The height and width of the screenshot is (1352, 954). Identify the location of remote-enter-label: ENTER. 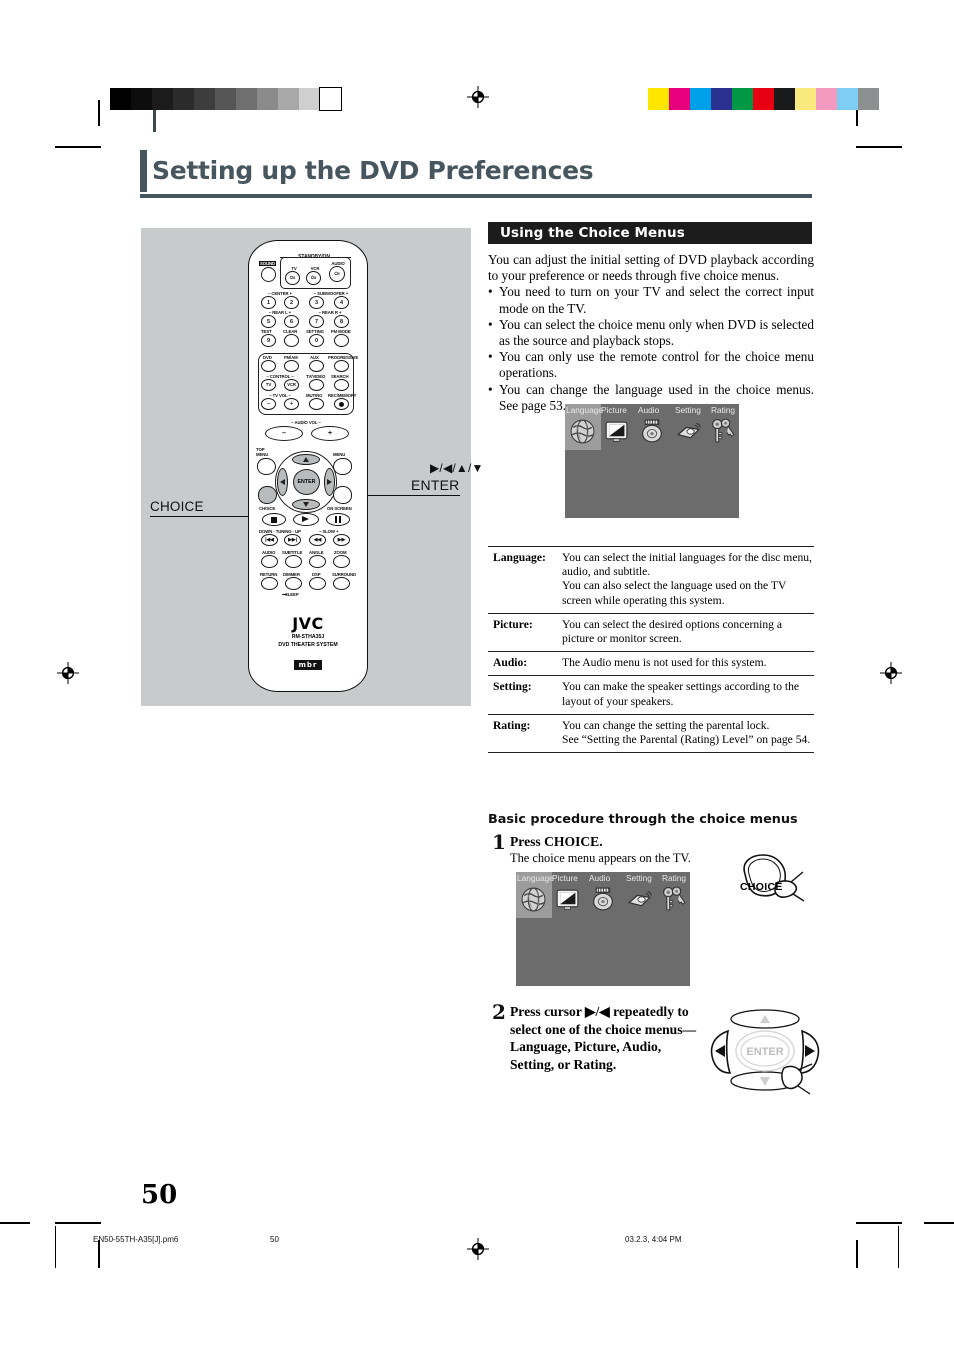
(306, 482).